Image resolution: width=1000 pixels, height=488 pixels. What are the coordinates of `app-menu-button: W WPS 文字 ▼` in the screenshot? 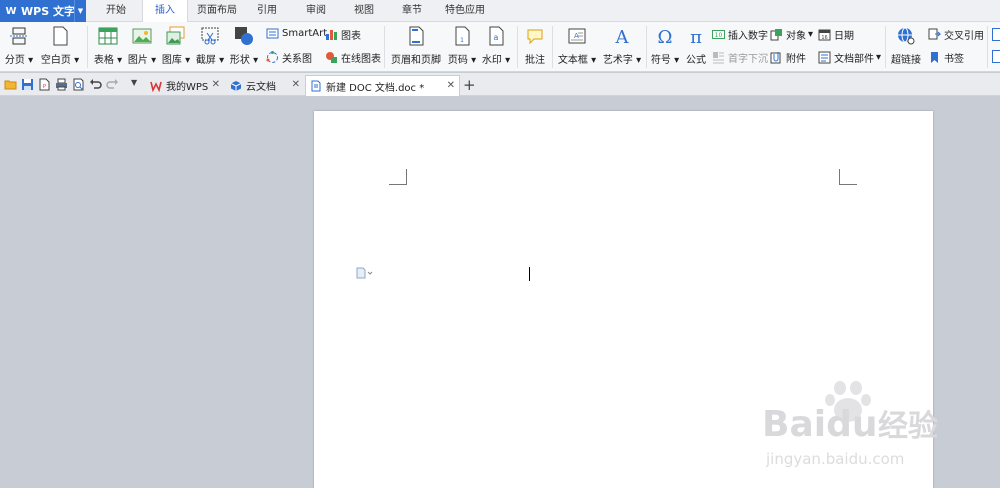 It's located at (43, 11).